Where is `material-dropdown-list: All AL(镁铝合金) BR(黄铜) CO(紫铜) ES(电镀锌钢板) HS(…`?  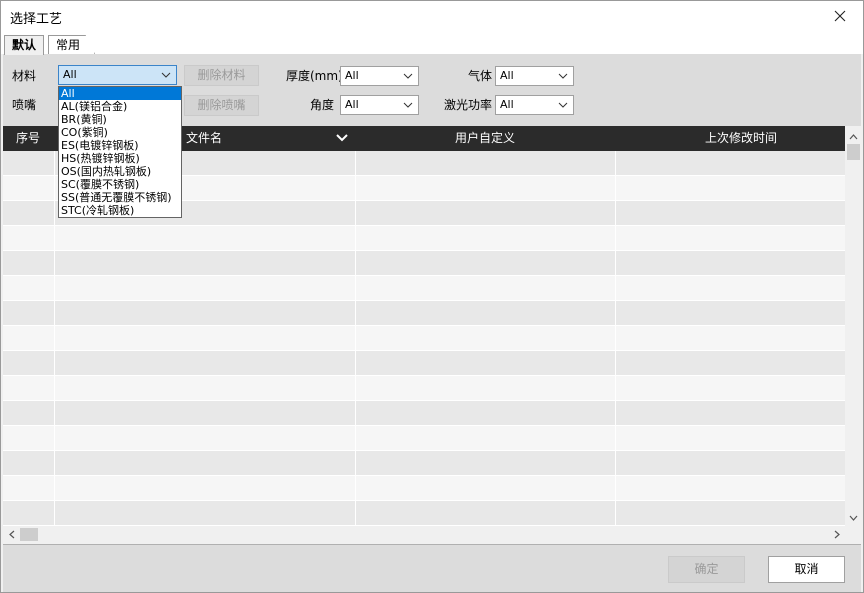
material-dropdown-list: All AL(镁铝合金) BR(黄铜) CO(紫铜) ES(电镀锌钢板) HS(… is located at coordinates (120, 152).